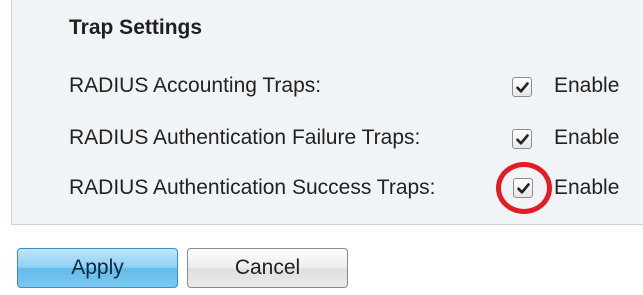 This screenshot has height=295, width=643. Describe the element at coordinates (136, 27) in the screenshot. I see `section-title: Trap Settings` at that location.